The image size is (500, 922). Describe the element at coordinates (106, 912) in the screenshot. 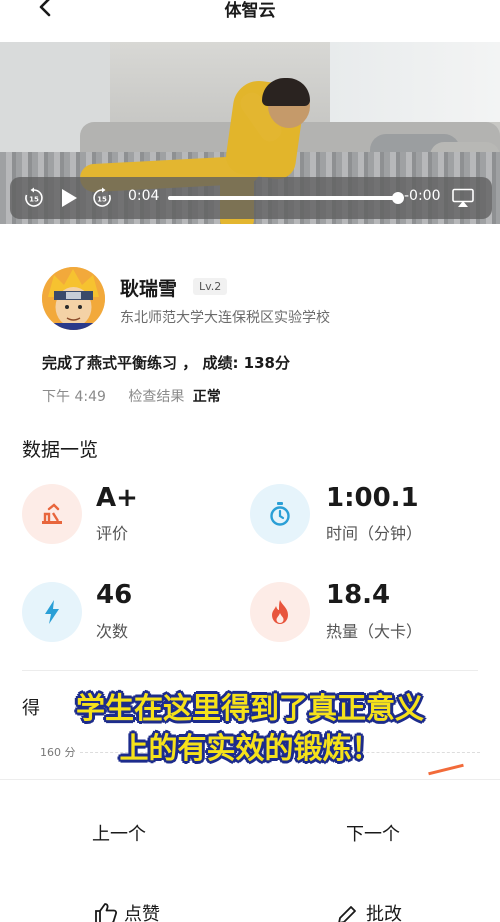

I see `thumbs-up-icon` at that location.